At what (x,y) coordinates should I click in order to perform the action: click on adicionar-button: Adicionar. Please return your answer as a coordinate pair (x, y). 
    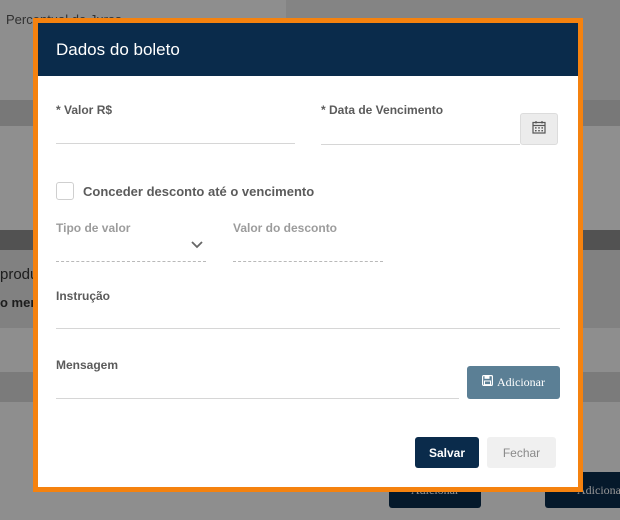
    Looking at the image, I should click on (513, 382).